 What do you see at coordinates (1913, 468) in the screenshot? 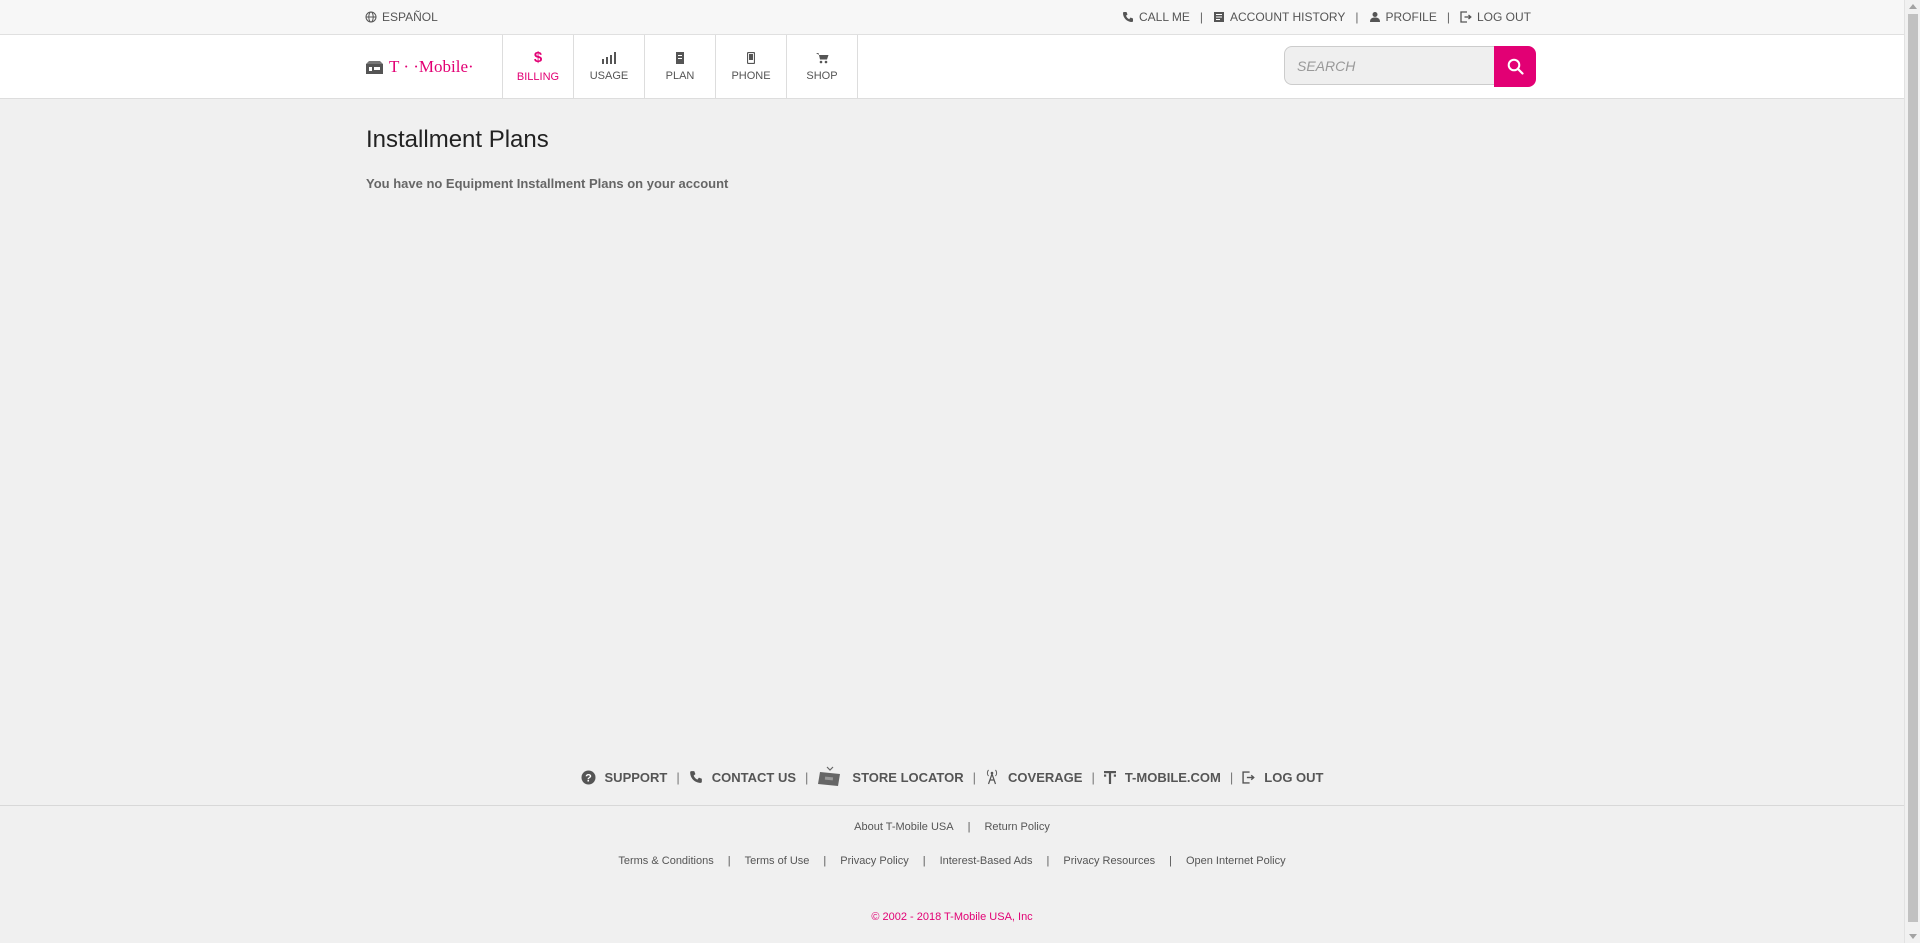
I see `scrollbar-thumb` at bounding box center [1913, 468].